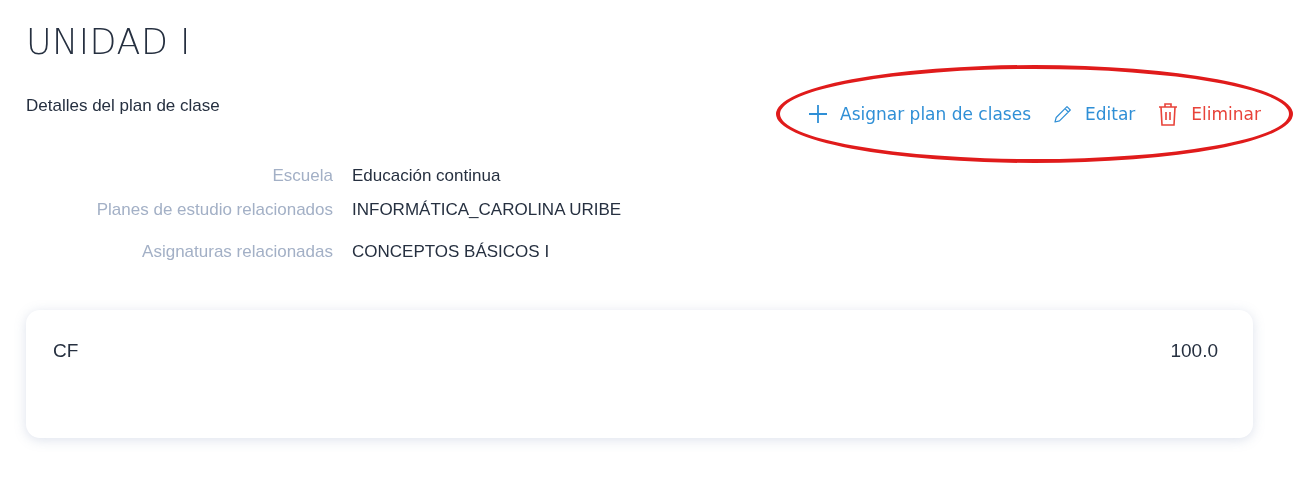 Image resolution: width=1300 pixels, height=497 pixels. What do you see at coordinates (1168, 114) in the screenshot?
I see `trash-icon` at bounding box center [1168, 114].